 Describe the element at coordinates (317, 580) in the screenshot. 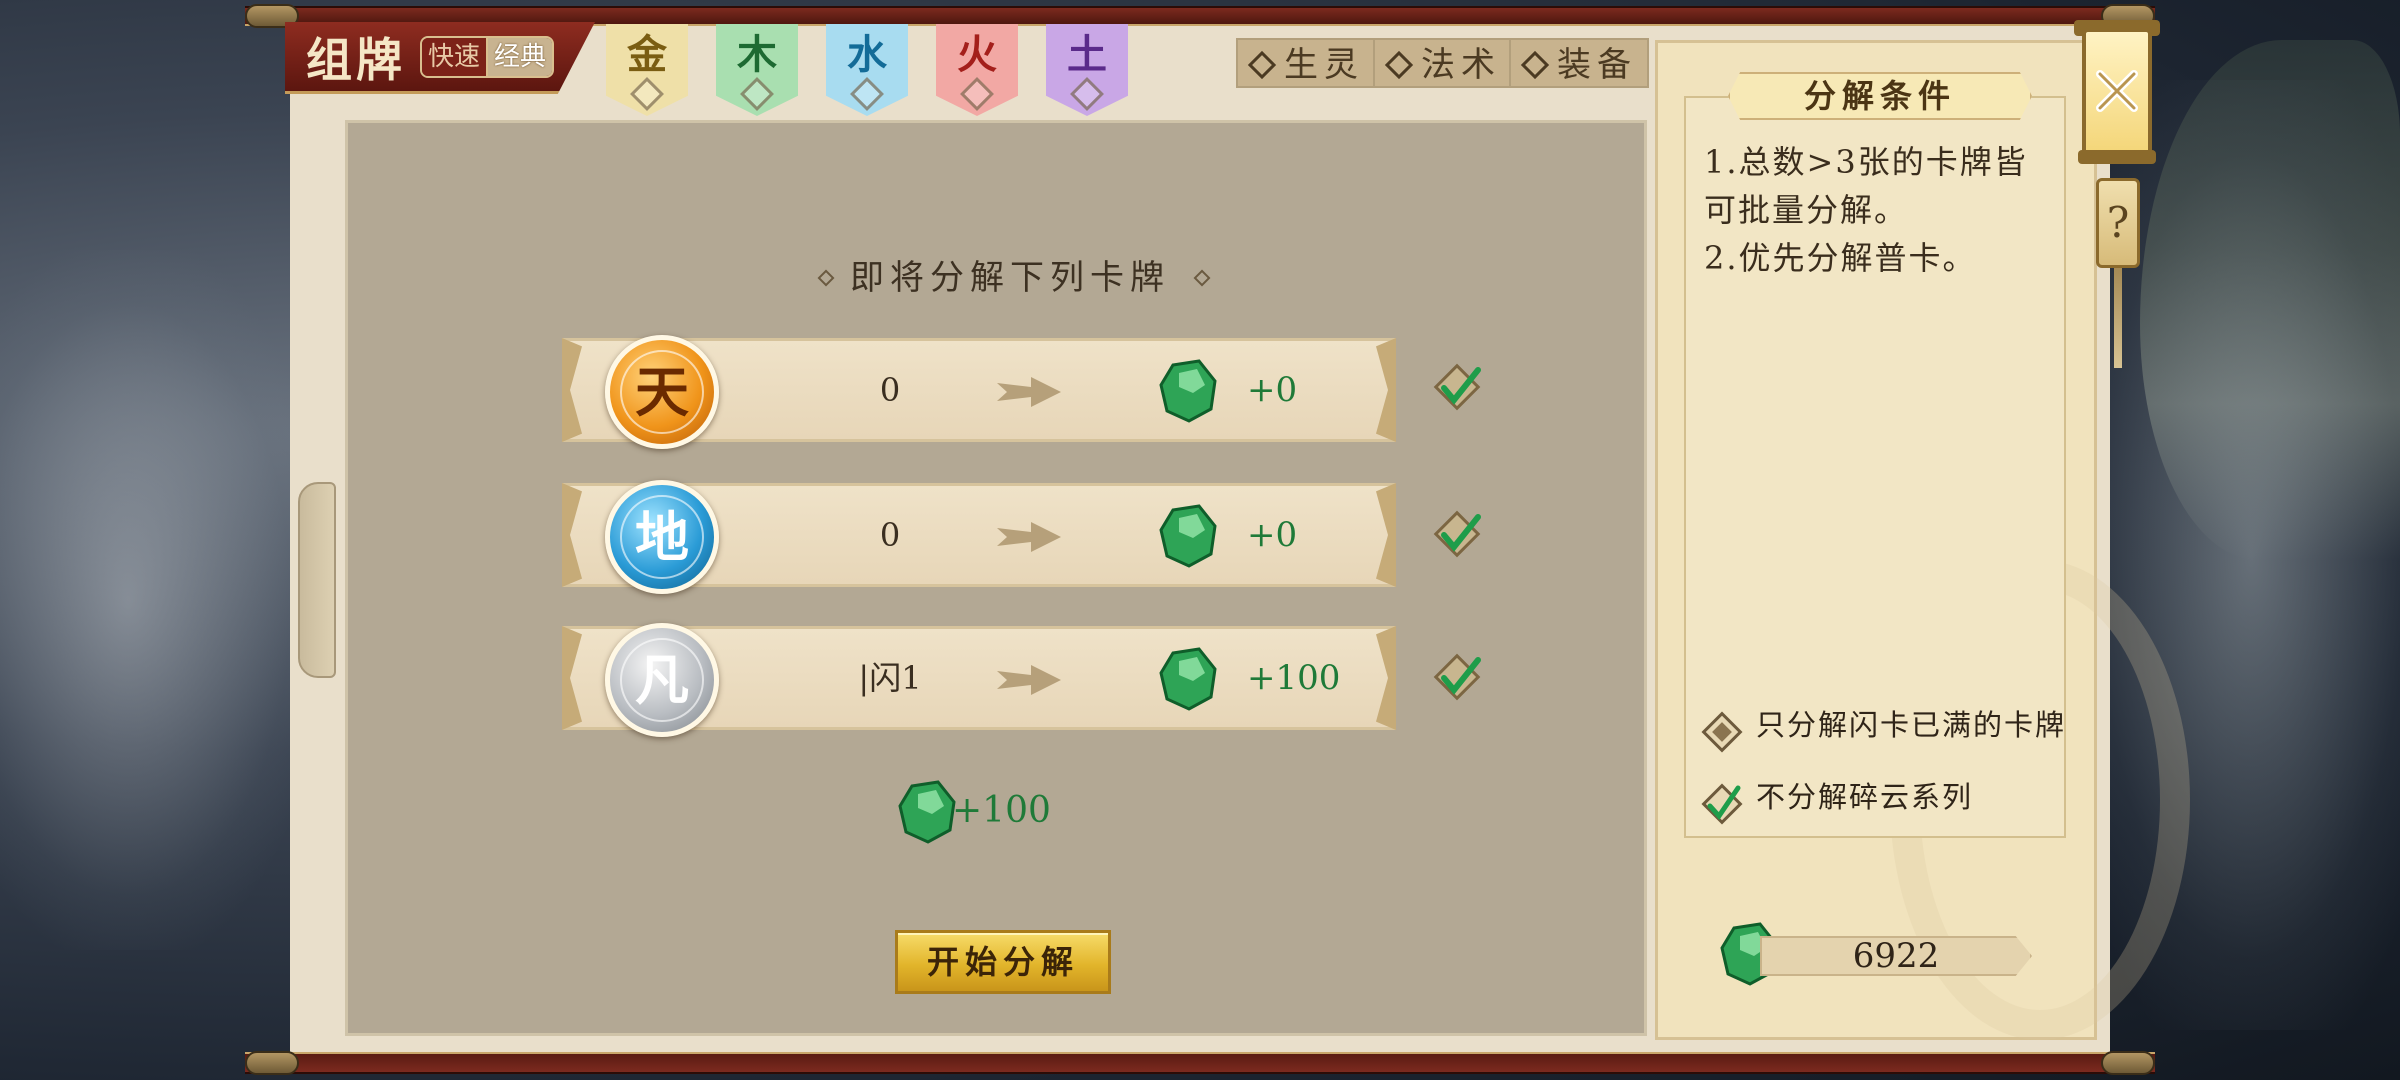

I see `side-drawer-handle` at that location.